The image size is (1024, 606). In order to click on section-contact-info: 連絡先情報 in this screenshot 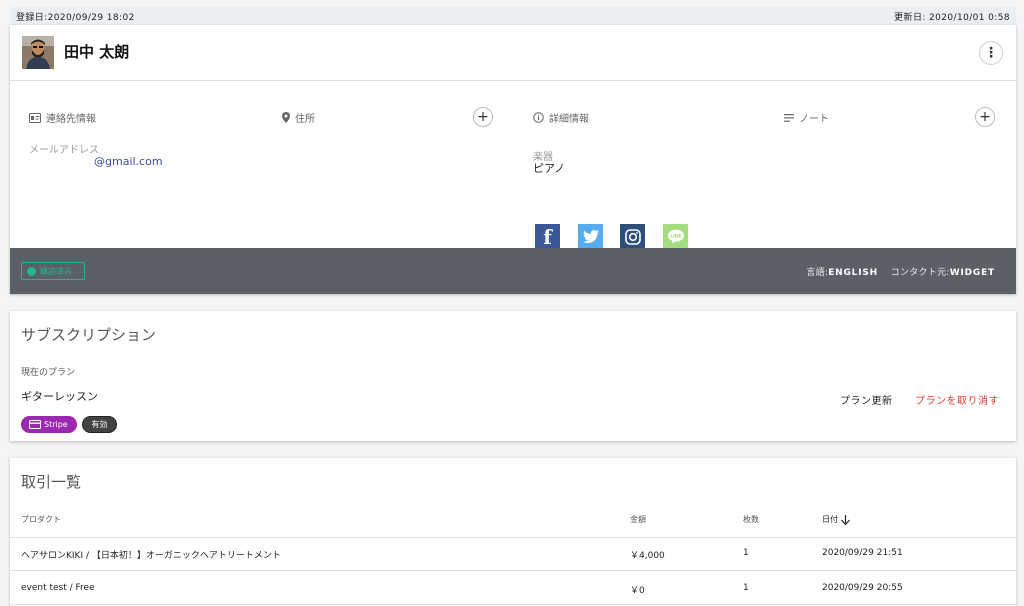, I will do `click(62, 117)`.